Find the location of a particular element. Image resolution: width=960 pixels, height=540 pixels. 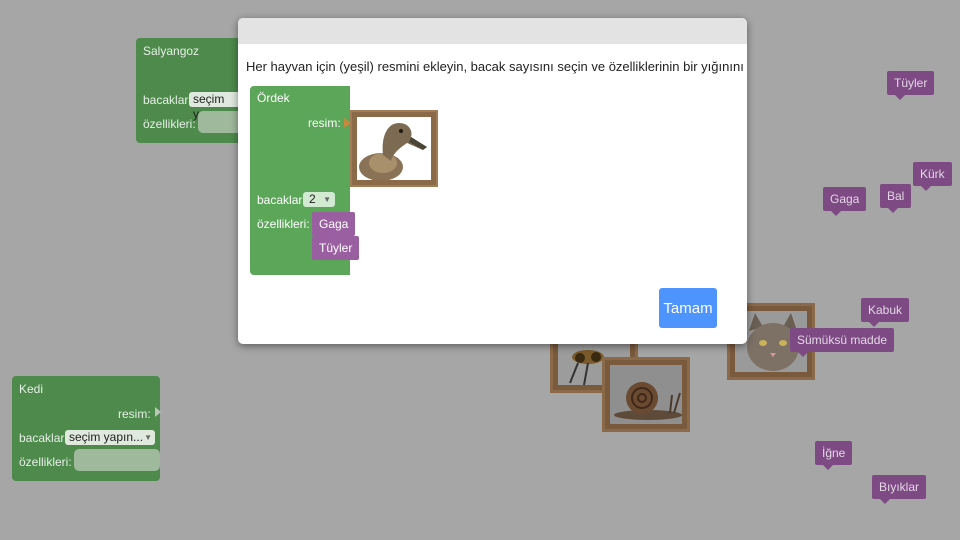

snail-picture is located at coordinates (646, 394).